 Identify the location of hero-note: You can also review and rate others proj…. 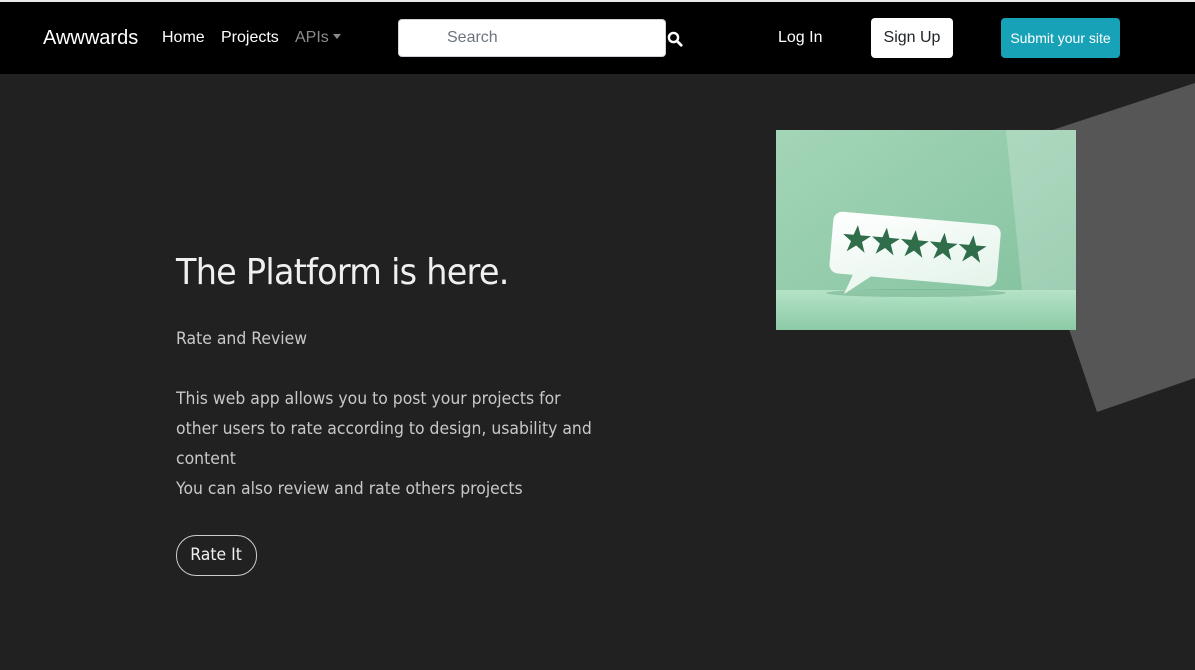
(349, 489).